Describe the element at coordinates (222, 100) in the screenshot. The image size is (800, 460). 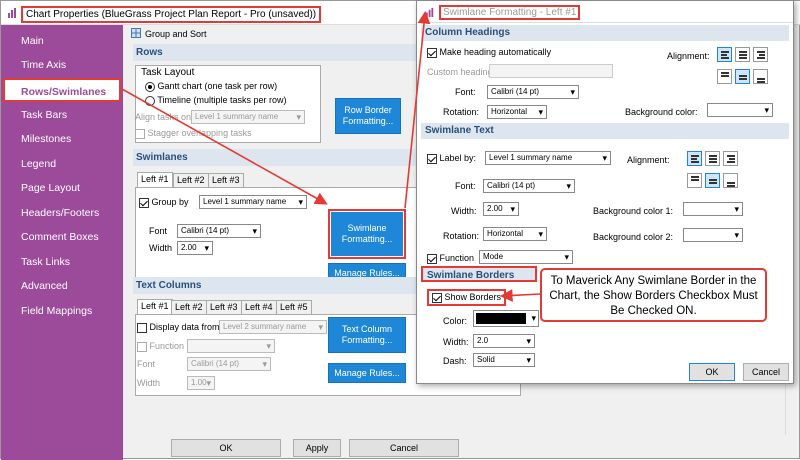
I see `timeline-label: Timeline (multiple tasks per row)` at that location.